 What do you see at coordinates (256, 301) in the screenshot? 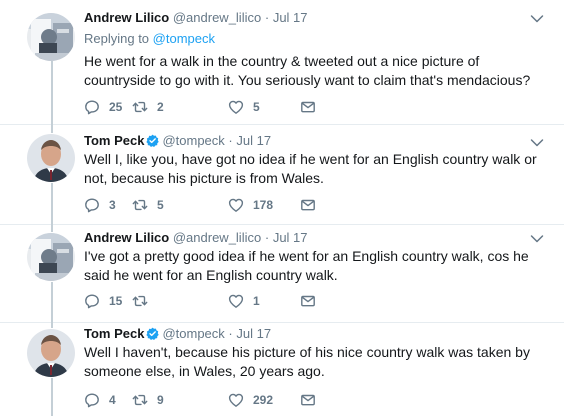
I see `like-count: 1` at bounding box center [256, 301].